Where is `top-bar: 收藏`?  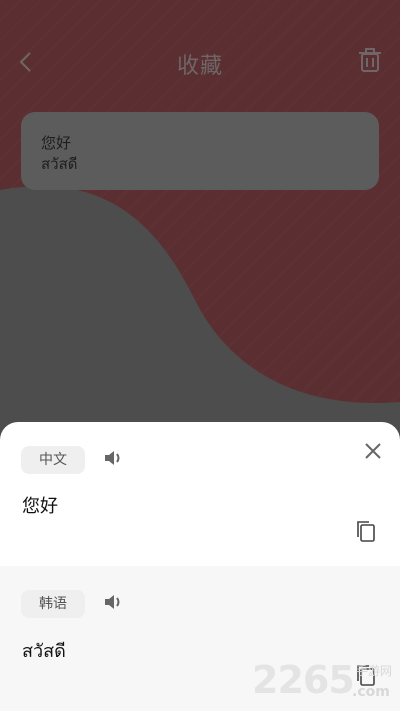
top-bar: 收藏 is located at coordinates (200, 63).